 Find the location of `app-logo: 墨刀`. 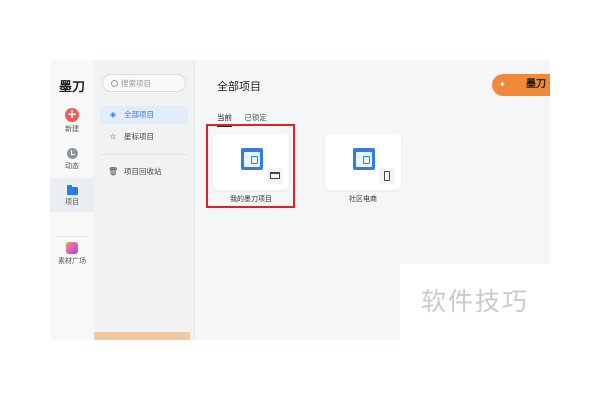

app-logo: 墨刀 is located at coordinates (71, 87).